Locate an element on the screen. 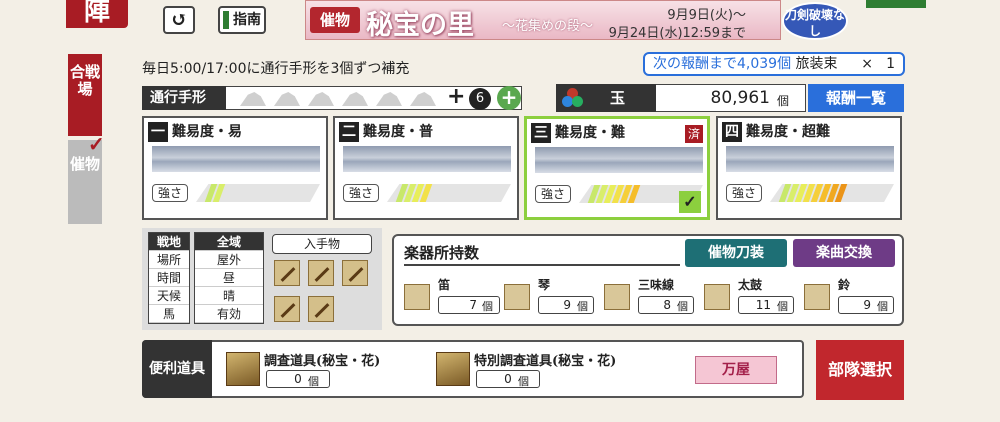  divider is located at coordinates (542, 265).